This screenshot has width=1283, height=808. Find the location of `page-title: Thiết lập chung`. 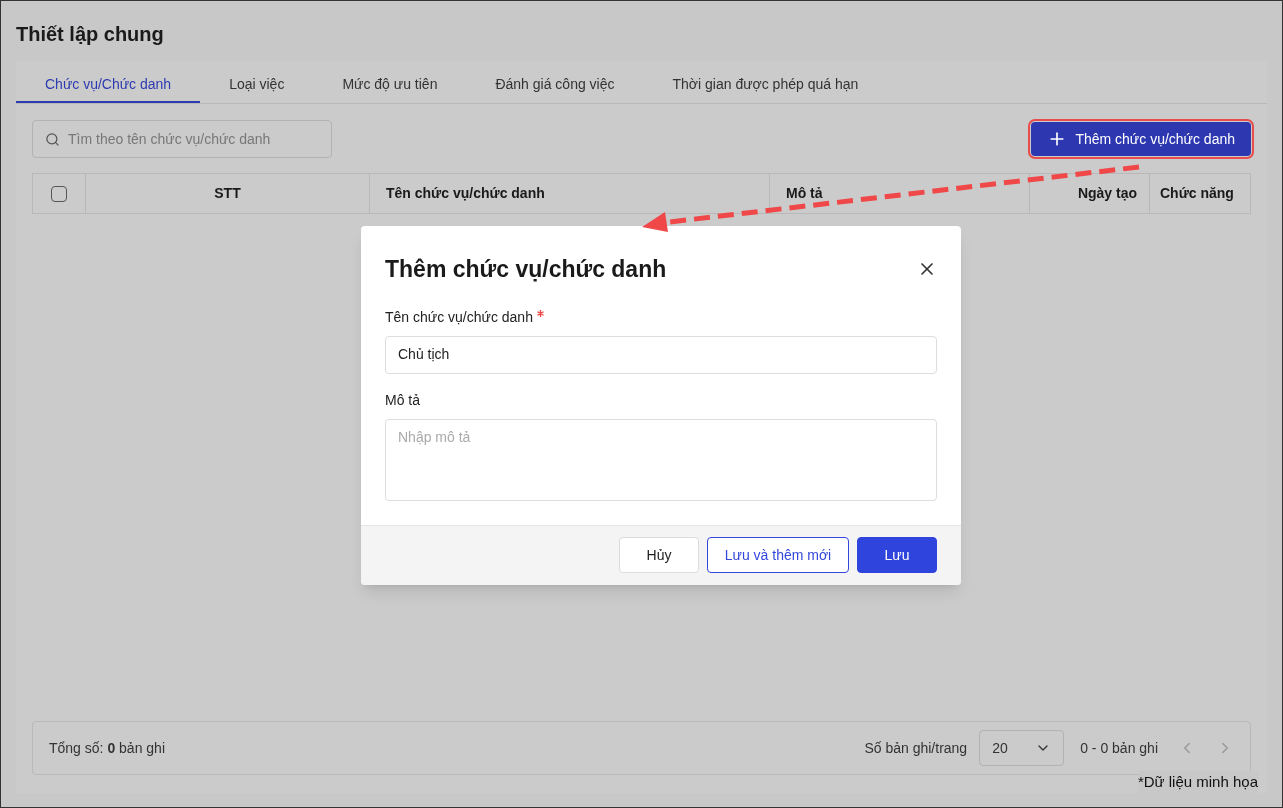

page-title: Thiết lập chung is located at coordinates (90, 34).